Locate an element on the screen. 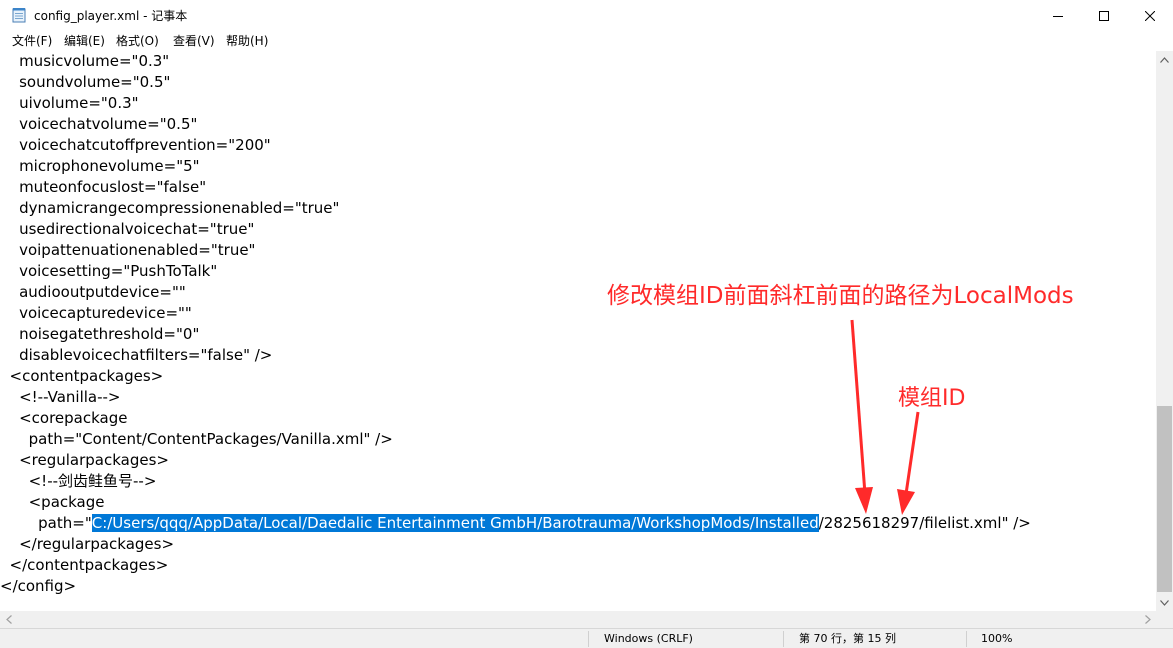 The image size is (1173, 648). text-line: disablevoicechatfilters="false" /> is located at coordinates (136, 355).